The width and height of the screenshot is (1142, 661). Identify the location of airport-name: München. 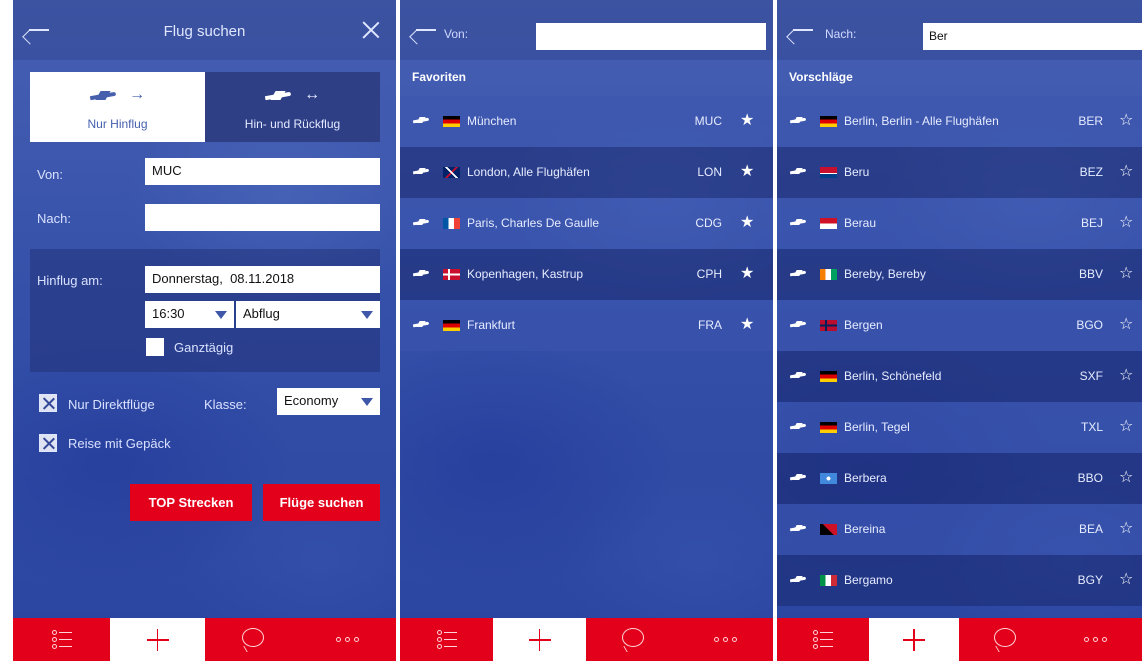
(492, 121).